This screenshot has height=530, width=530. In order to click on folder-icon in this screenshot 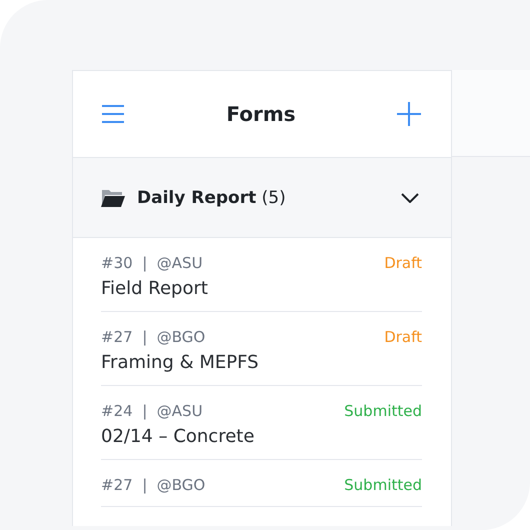, I will do `click(113, 197)`.